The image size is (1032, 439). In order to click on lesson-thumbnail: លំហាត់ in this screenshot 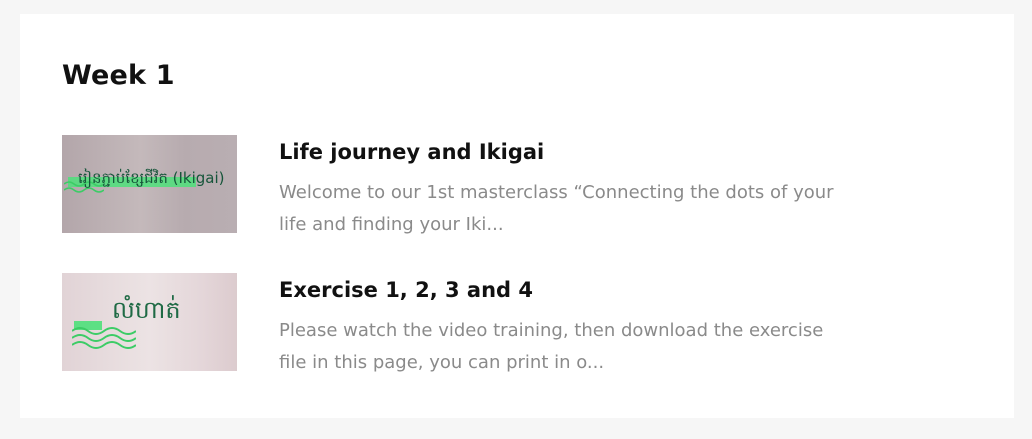, I will do `click(149, 322)`.